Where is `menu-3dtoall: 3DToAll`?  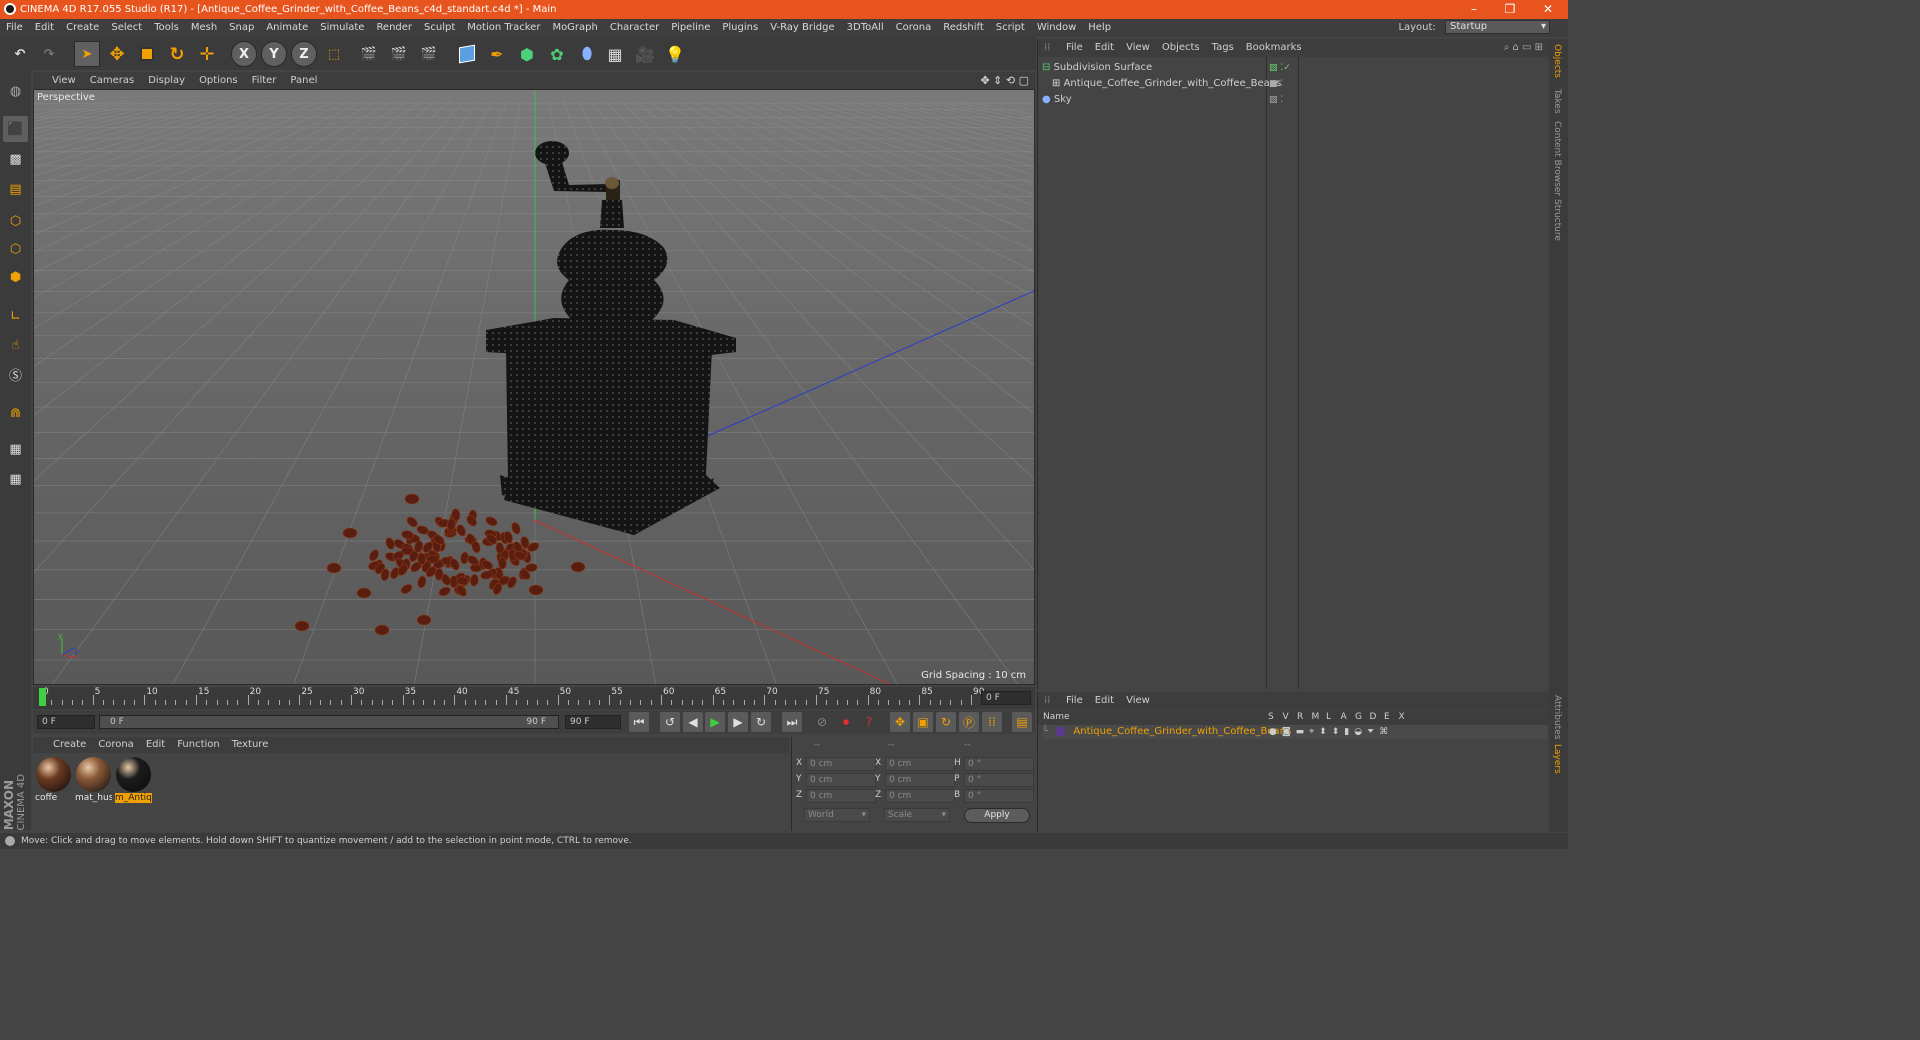
menu-3dtoall: 3DToAll is located at coordinates (865, 28).